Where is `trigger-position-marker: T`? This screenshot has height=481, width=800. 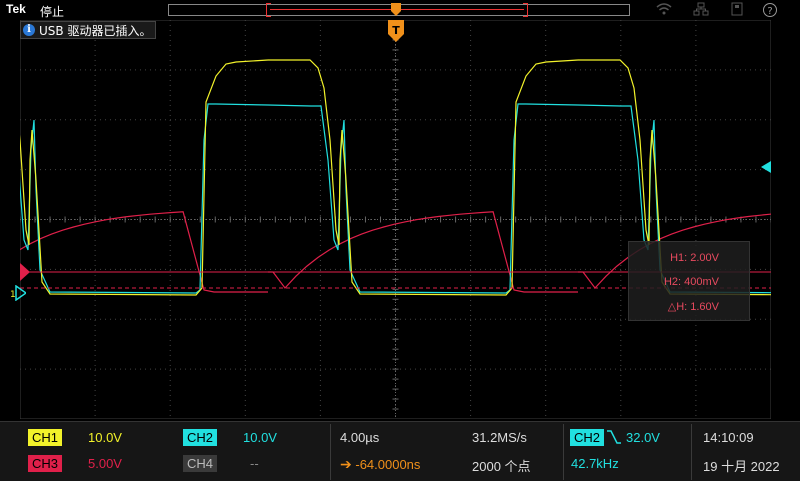
trigger-position-marker: T is located at coordinates (396, 32).